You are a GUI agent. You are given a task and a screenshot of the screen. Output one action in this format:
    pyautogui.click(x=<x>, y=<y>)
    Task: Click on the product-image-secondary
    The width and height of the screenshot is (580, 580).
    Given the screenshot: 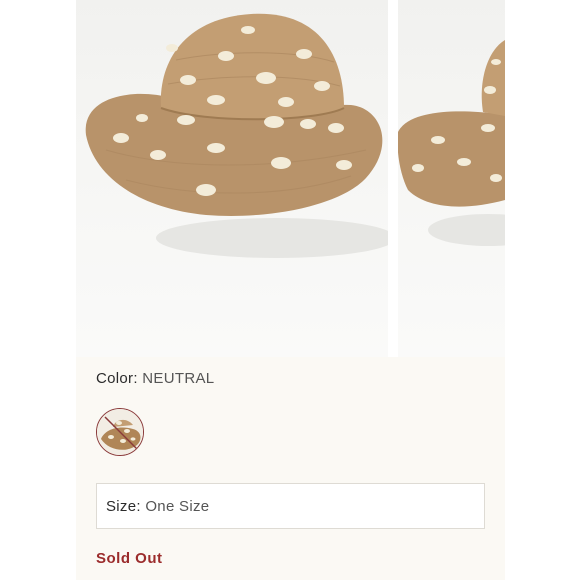 What is the action you would take?
    pyautogui.click(x=451, y=178)
    